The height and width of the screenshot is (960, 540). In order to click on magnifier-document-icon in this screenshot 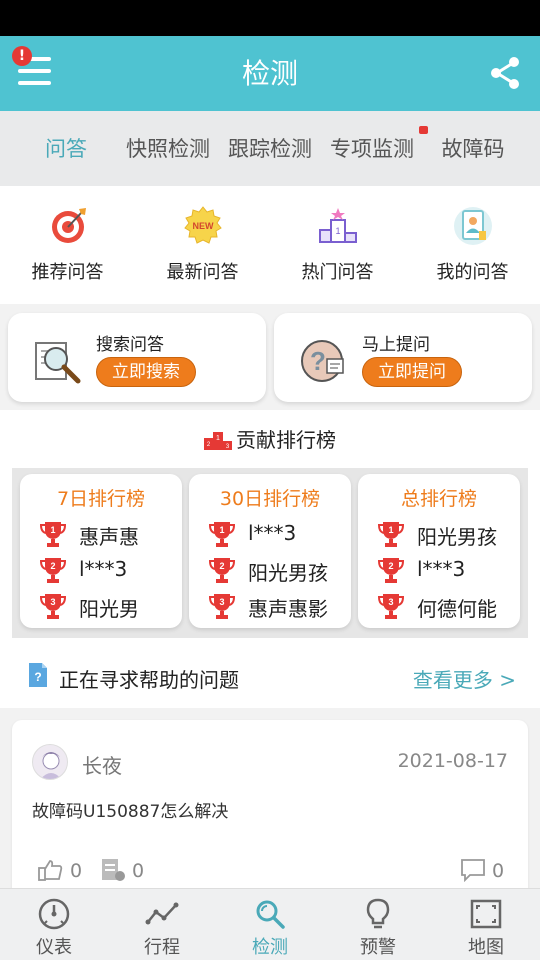, I will do `click(58, 363)`.